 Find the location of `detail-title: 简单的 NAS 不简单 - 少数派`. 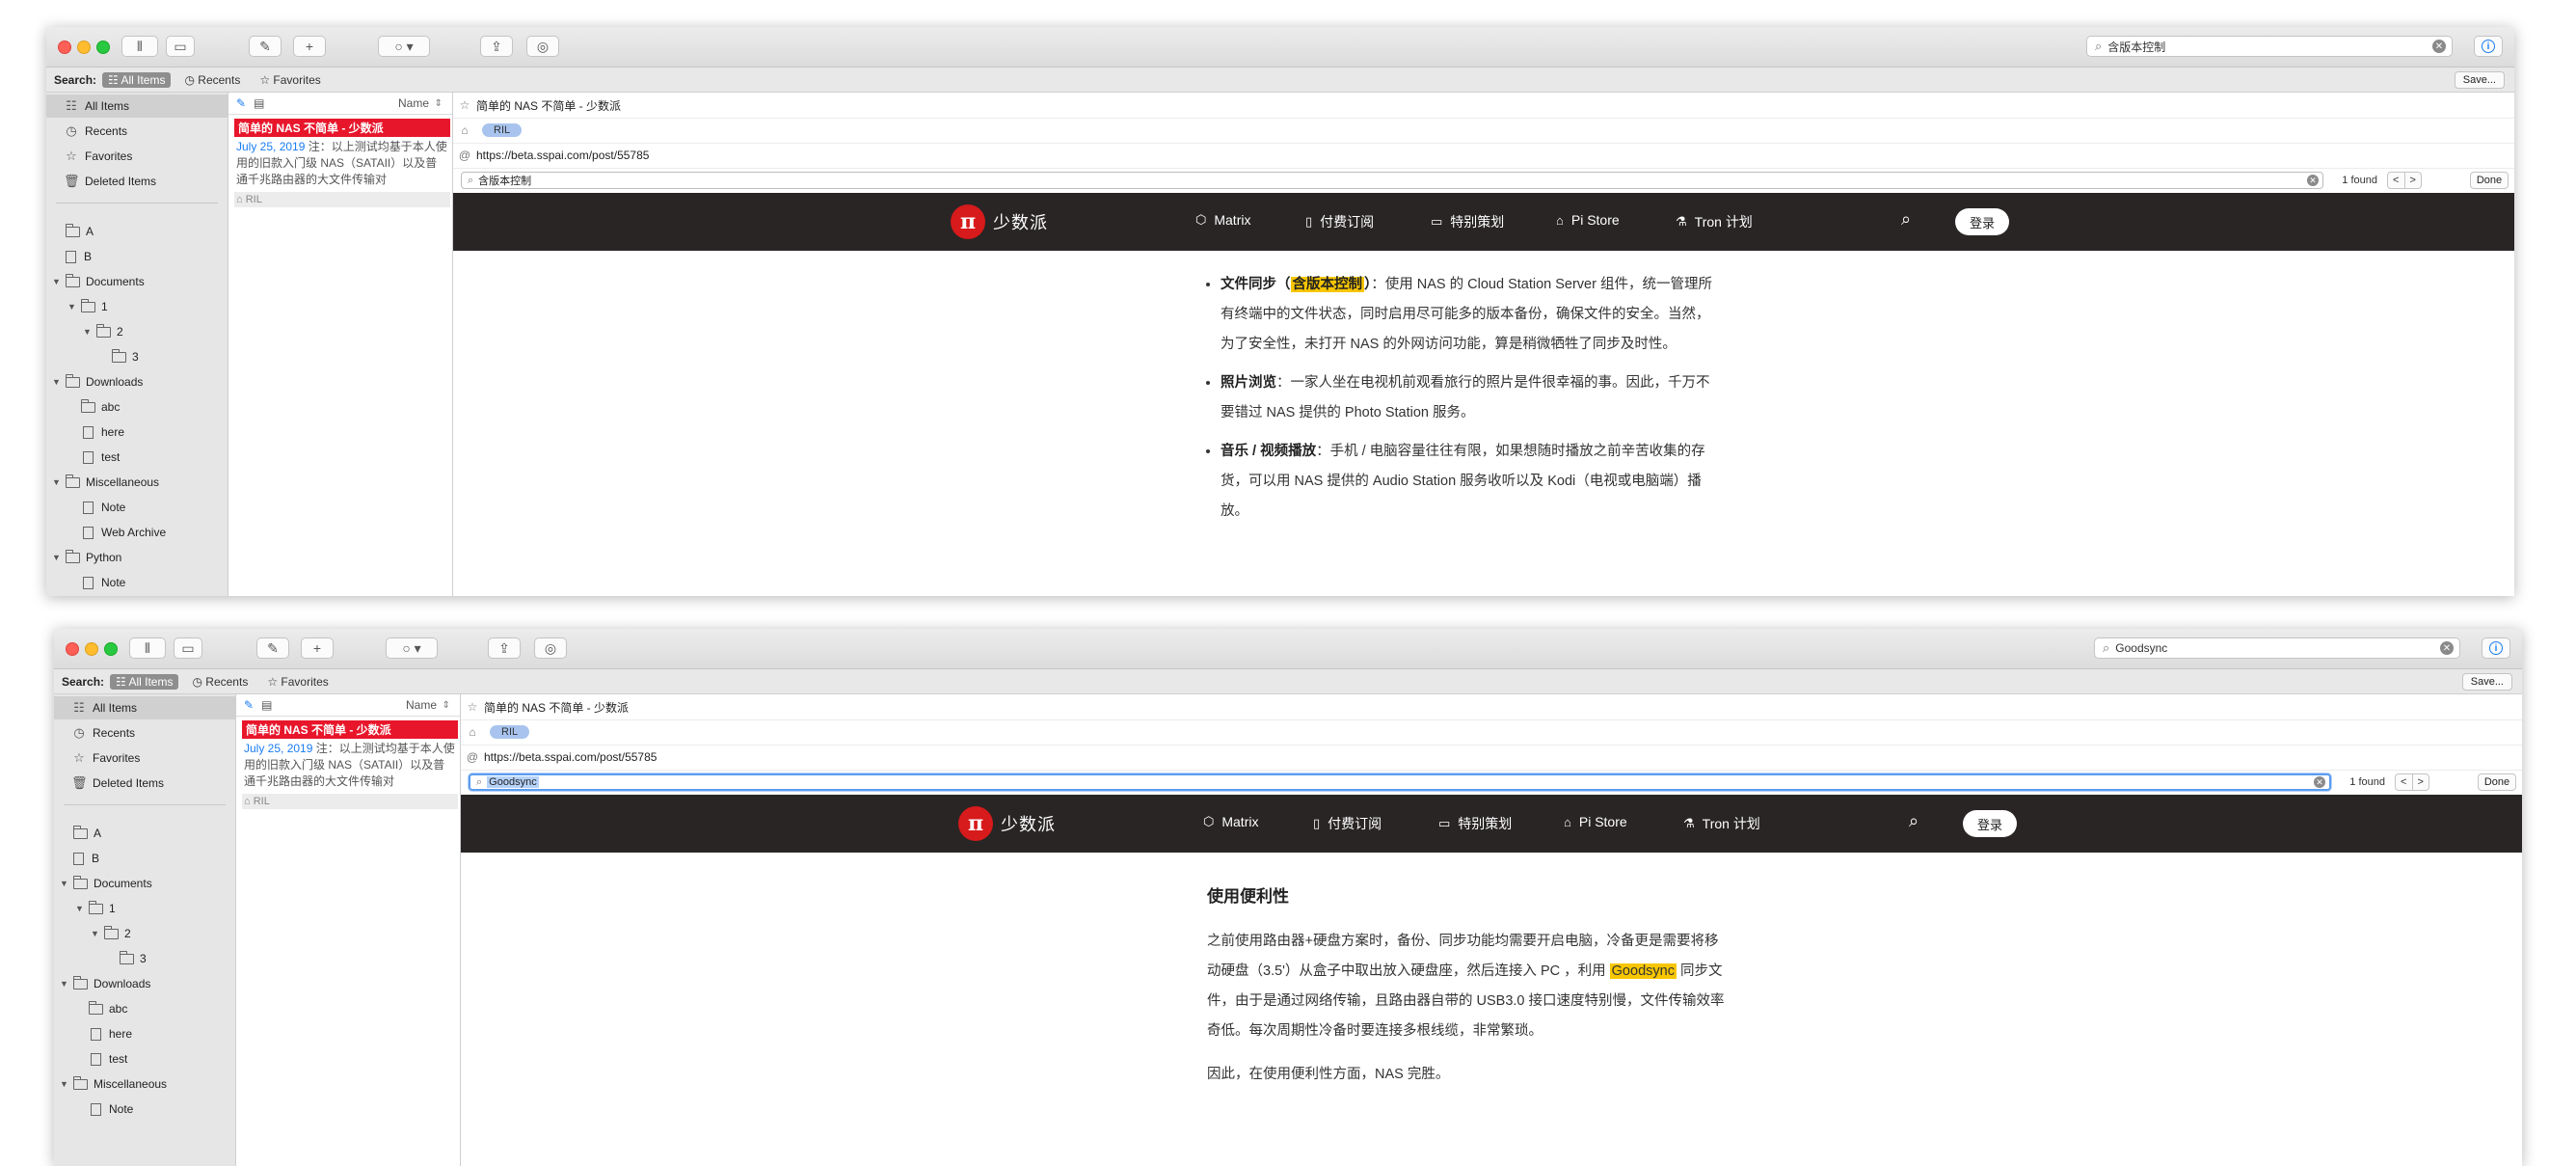

detail-title: 简单的 NAS 不简单 - 少数派 is located at coordinates (556, 707).